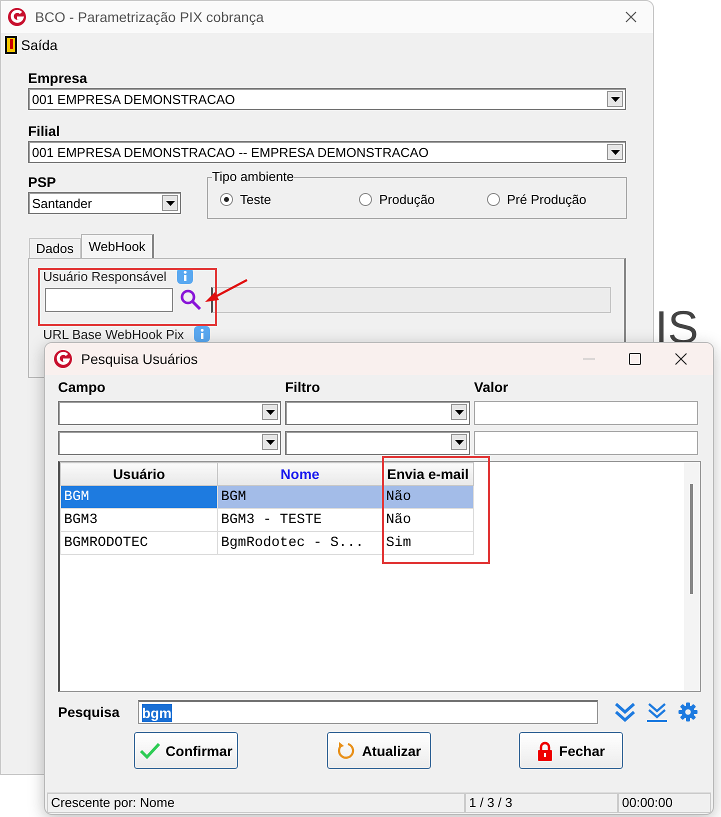  Describe the element at coordinates (139, 474) in the screenshot. I see `column-header: Usuário` at that location.